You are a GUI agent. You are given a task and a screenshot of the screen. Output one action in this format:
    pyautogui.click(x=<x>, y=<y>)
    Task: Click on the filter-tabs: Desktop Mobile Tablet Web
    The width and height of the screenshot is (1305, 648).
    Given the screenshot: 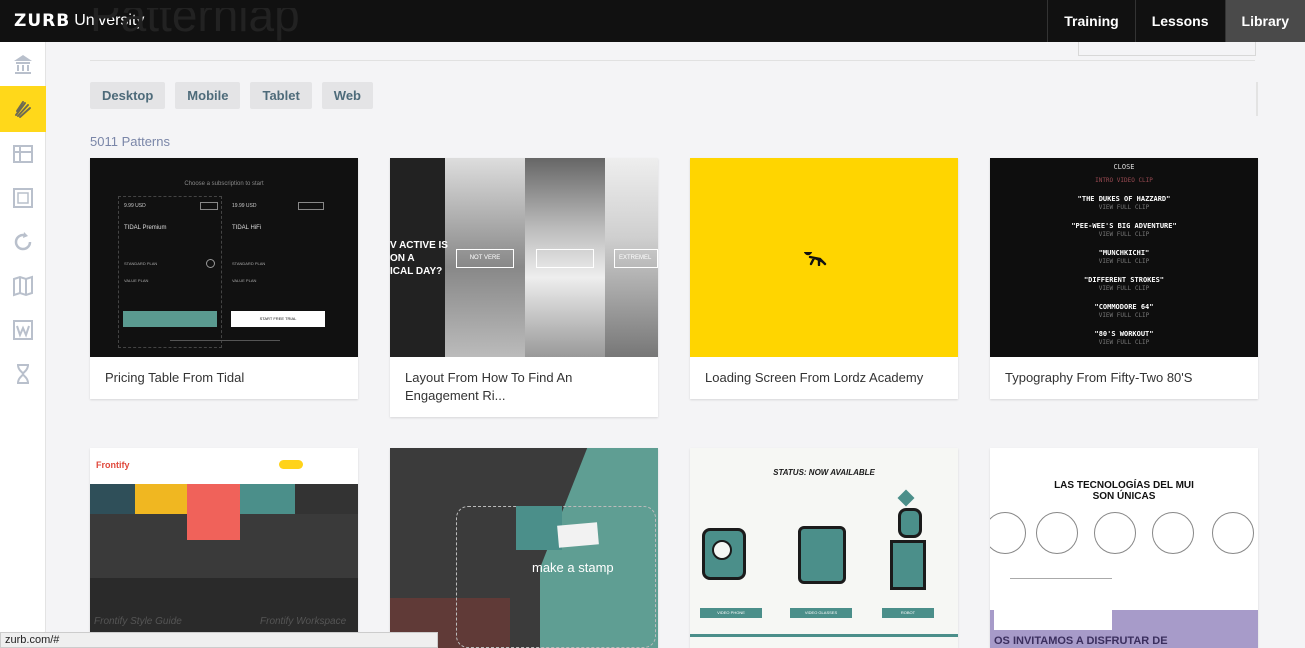 What is the action you would take?
    pyautogui.click(x=232, y=95)
    